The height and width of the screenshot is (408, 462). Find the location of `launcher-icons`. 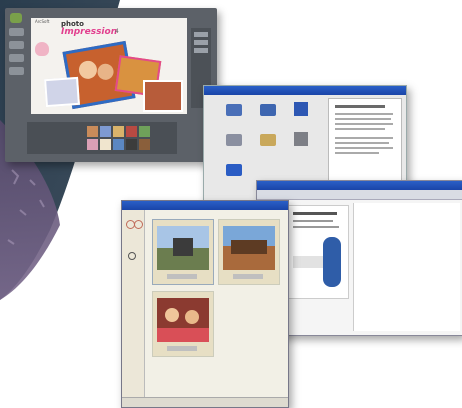

launcher-icons is located at coordinates (268, 145).